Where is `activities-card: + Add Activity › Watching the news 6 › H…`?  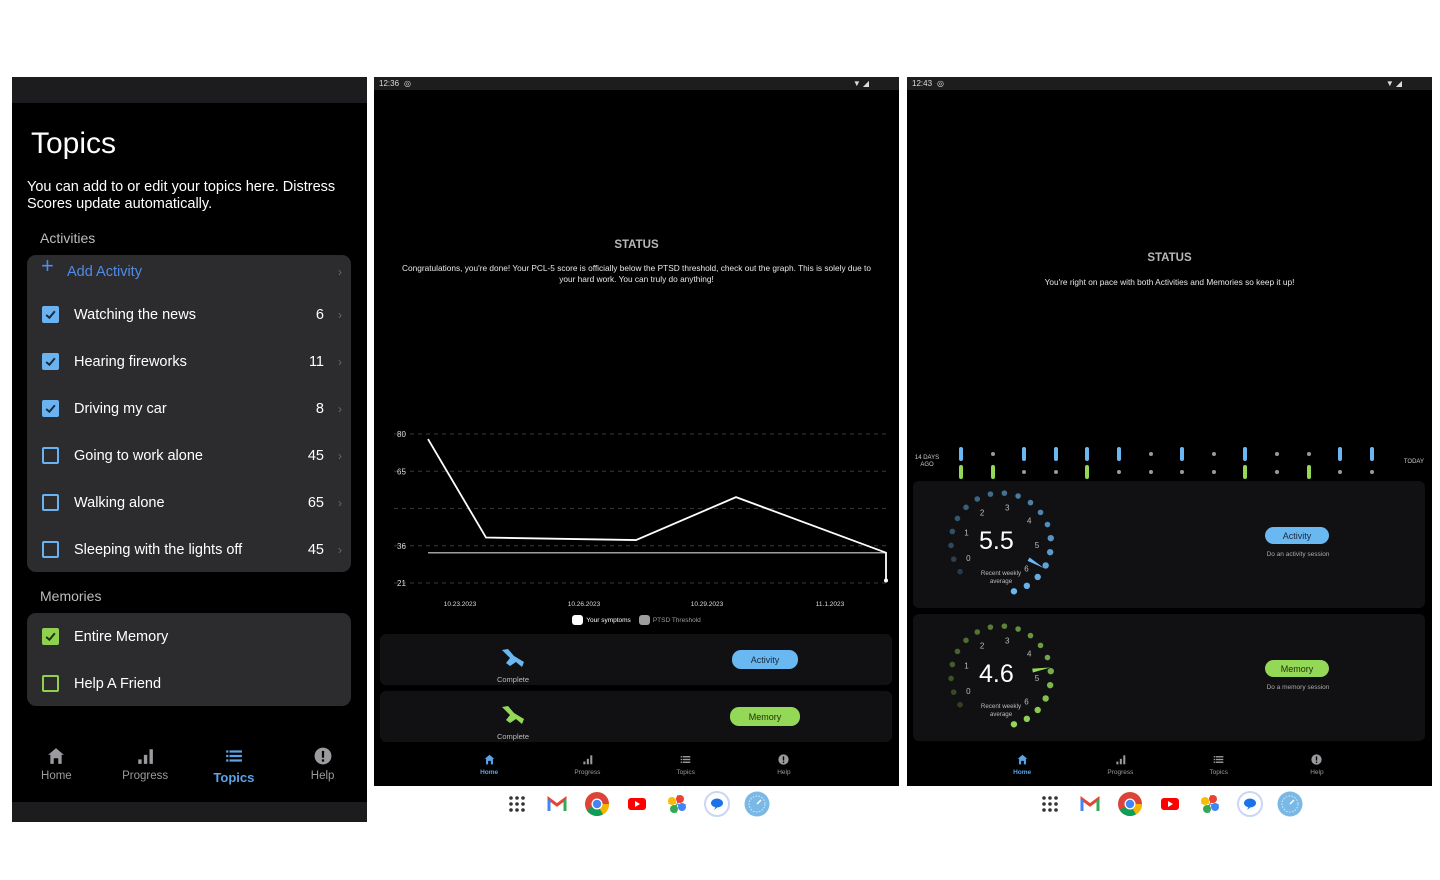 activities-card: + Add Activity › Watching the news 6 › H… is located at coordinates (189, 413).